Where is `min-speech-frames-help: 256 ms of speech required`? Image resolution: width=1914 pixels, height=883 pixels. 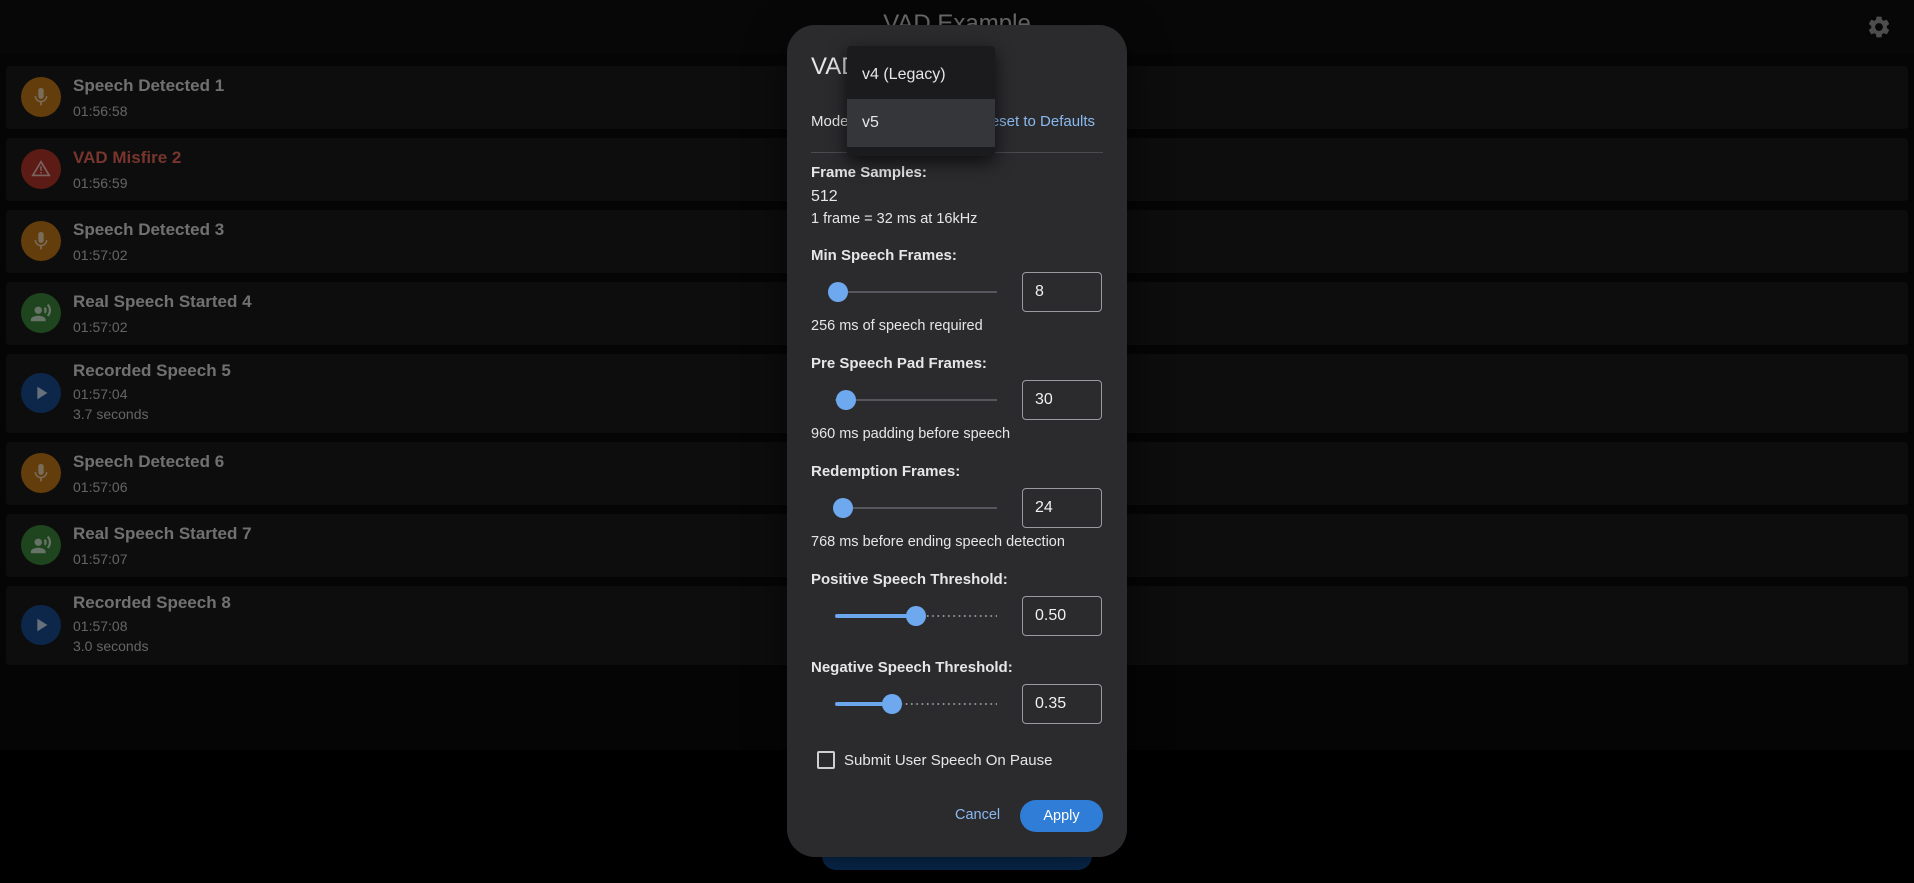 min-speech-frames-help: 256 ms of speech required is located at coordinates (897, 326).